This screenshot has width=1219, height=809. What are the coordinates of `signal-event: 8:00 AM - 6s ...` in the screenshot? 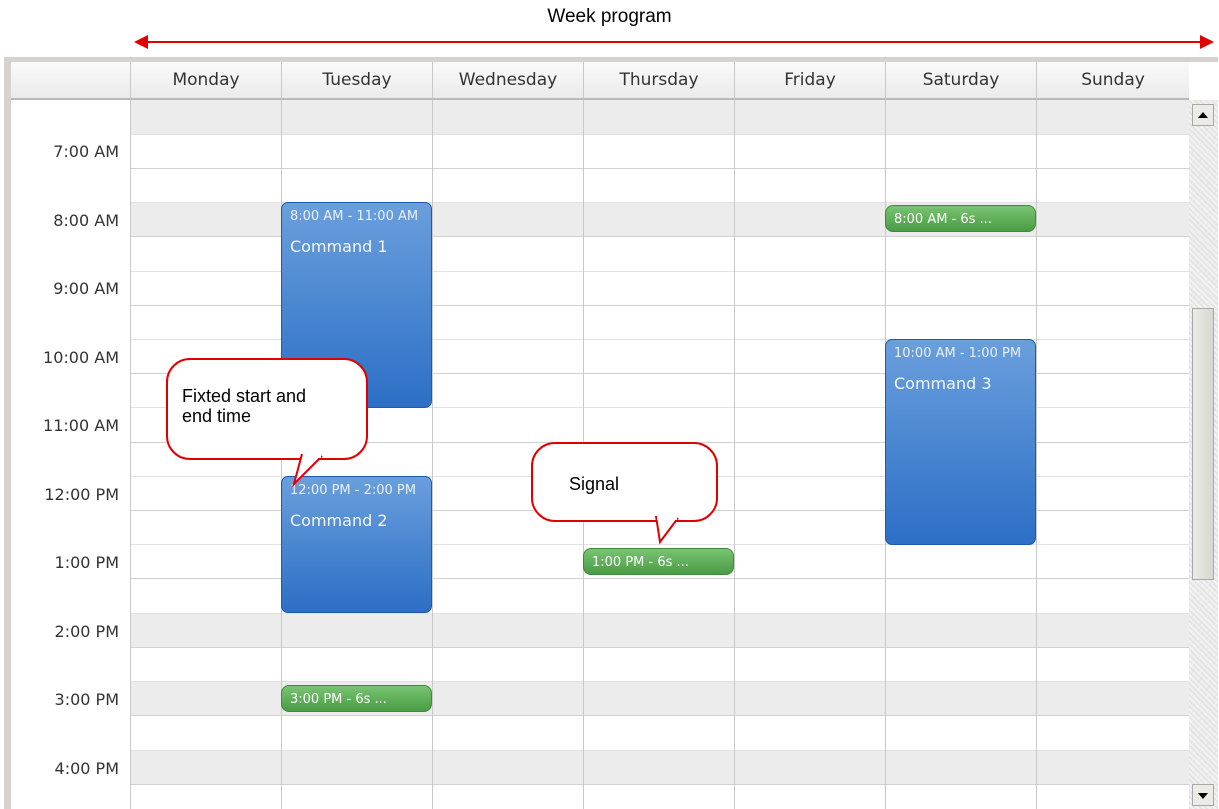 It's located at (960, 218).